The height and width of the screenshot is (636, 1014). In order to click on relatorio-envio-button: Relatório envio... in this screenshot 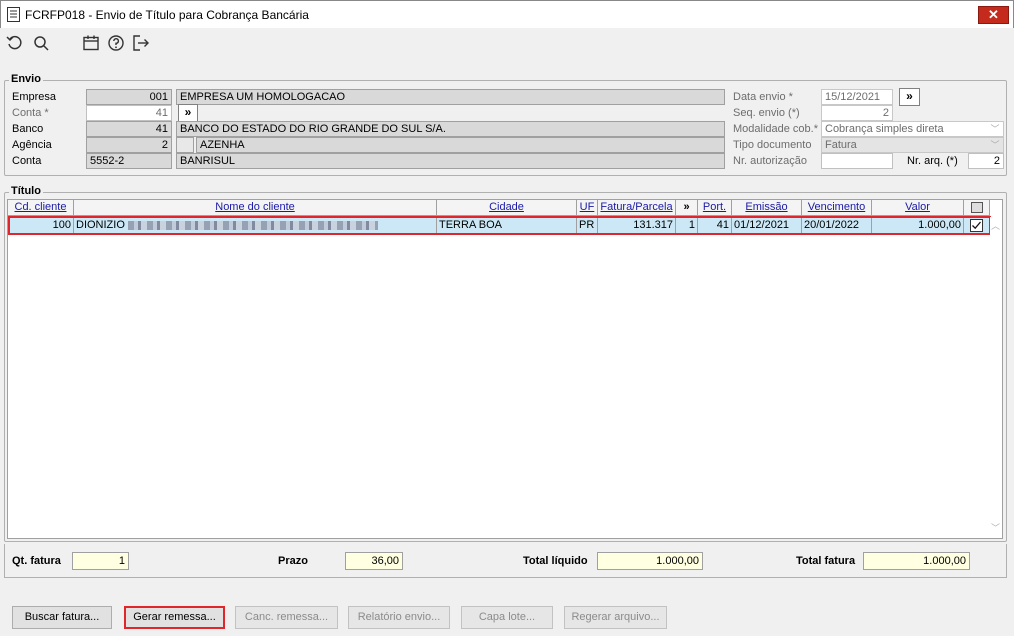, I will do `click(399, 617)`.